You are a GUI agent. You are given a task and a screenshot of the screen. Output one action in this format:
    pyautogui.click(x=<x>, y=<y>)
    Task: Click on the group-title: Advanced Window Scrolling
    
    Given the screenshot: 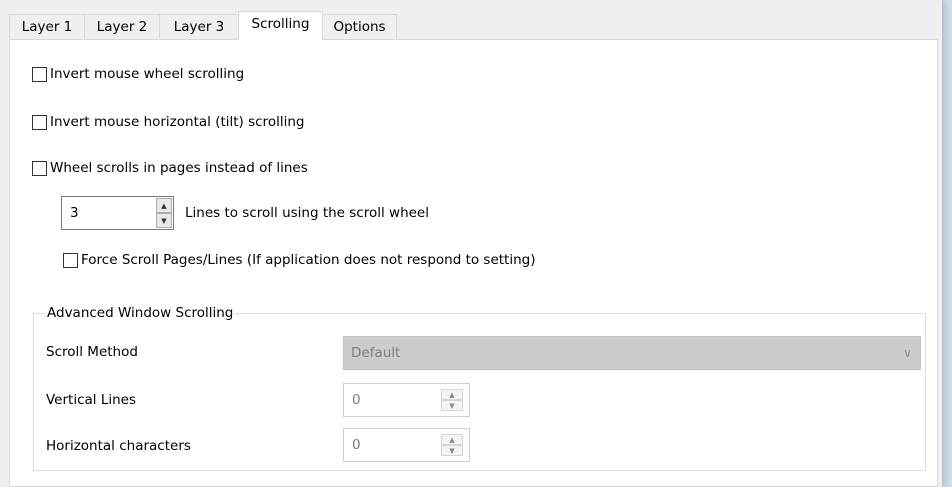 What is the action you would take?
    pyautogui.click(x=140, y=313)
    